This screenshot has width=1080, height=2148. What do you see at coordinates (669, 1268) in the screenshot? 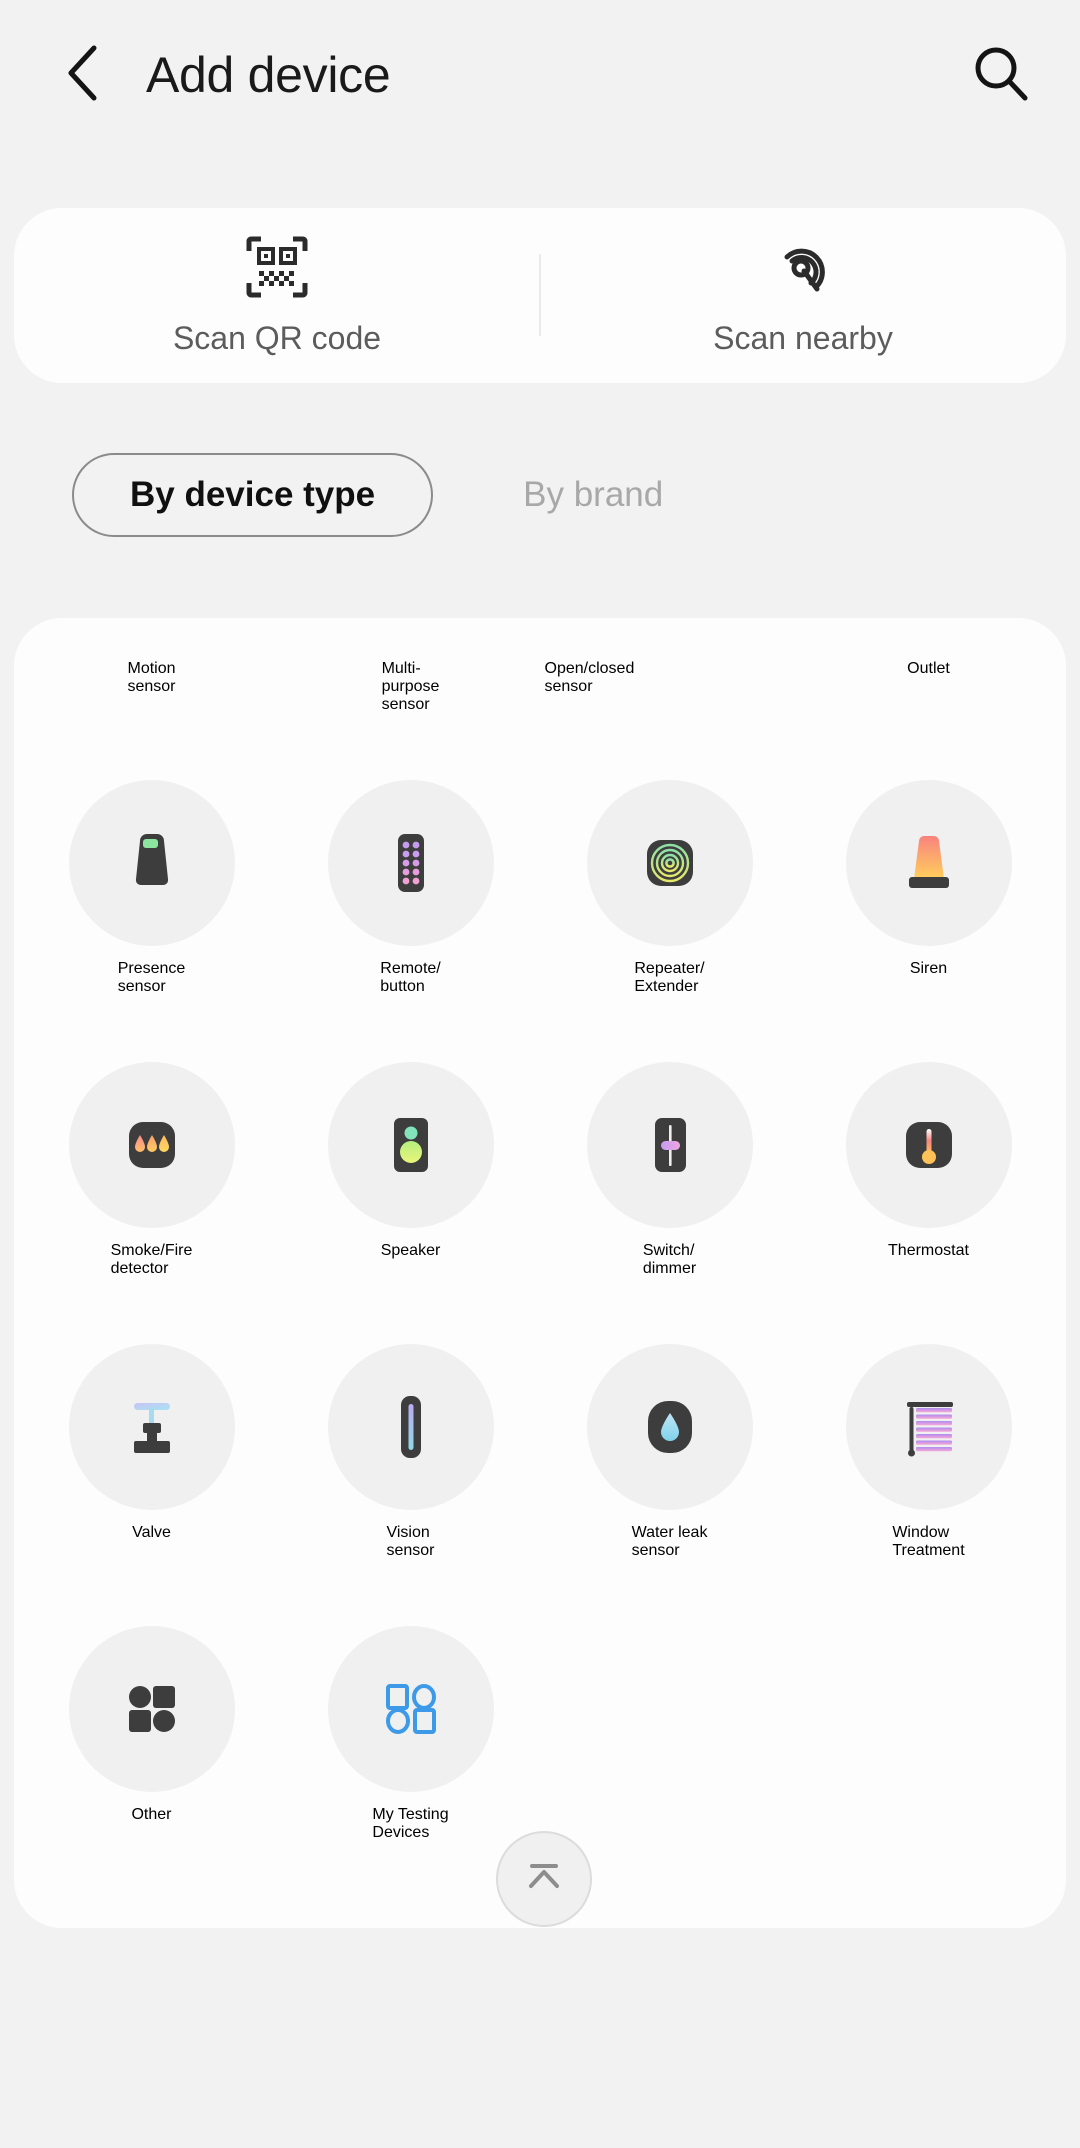
I see `device-label-line2: dimmer` at bounding box center [669, 1268].